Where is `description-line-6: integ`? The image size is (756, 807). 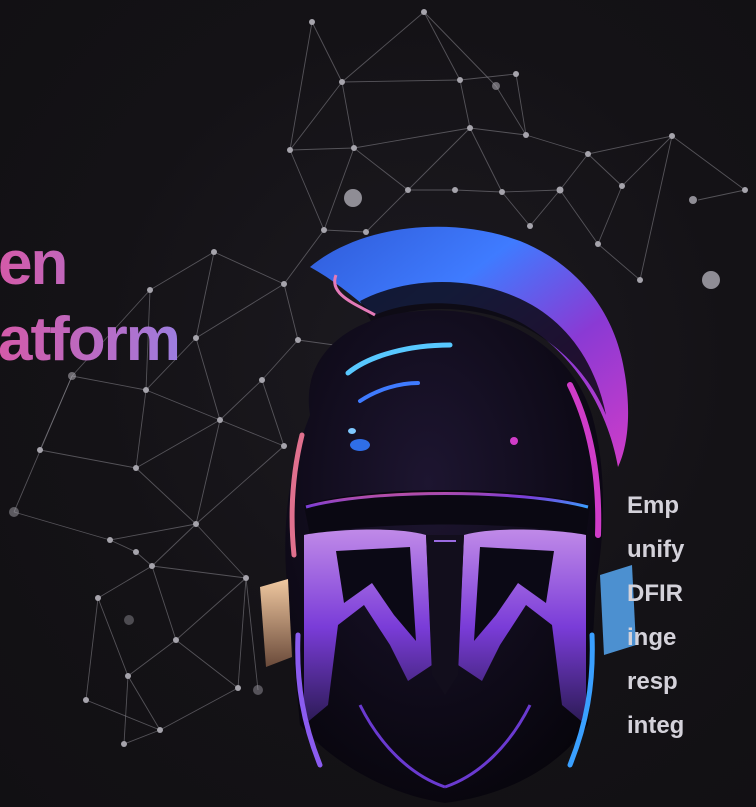
description-line-6: integ is located at coordinates (656, 725).